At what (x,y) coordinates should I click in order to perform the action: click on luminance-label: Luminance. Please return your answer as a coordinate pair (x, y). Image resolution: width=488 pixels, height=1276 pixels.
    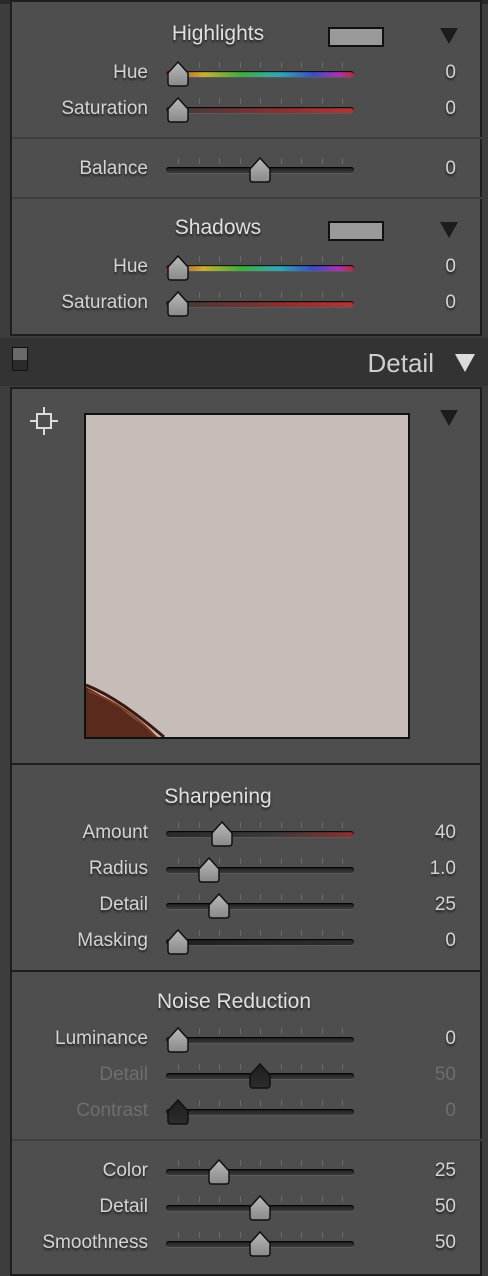
    Looking at the image, I should click on (101, 1038).